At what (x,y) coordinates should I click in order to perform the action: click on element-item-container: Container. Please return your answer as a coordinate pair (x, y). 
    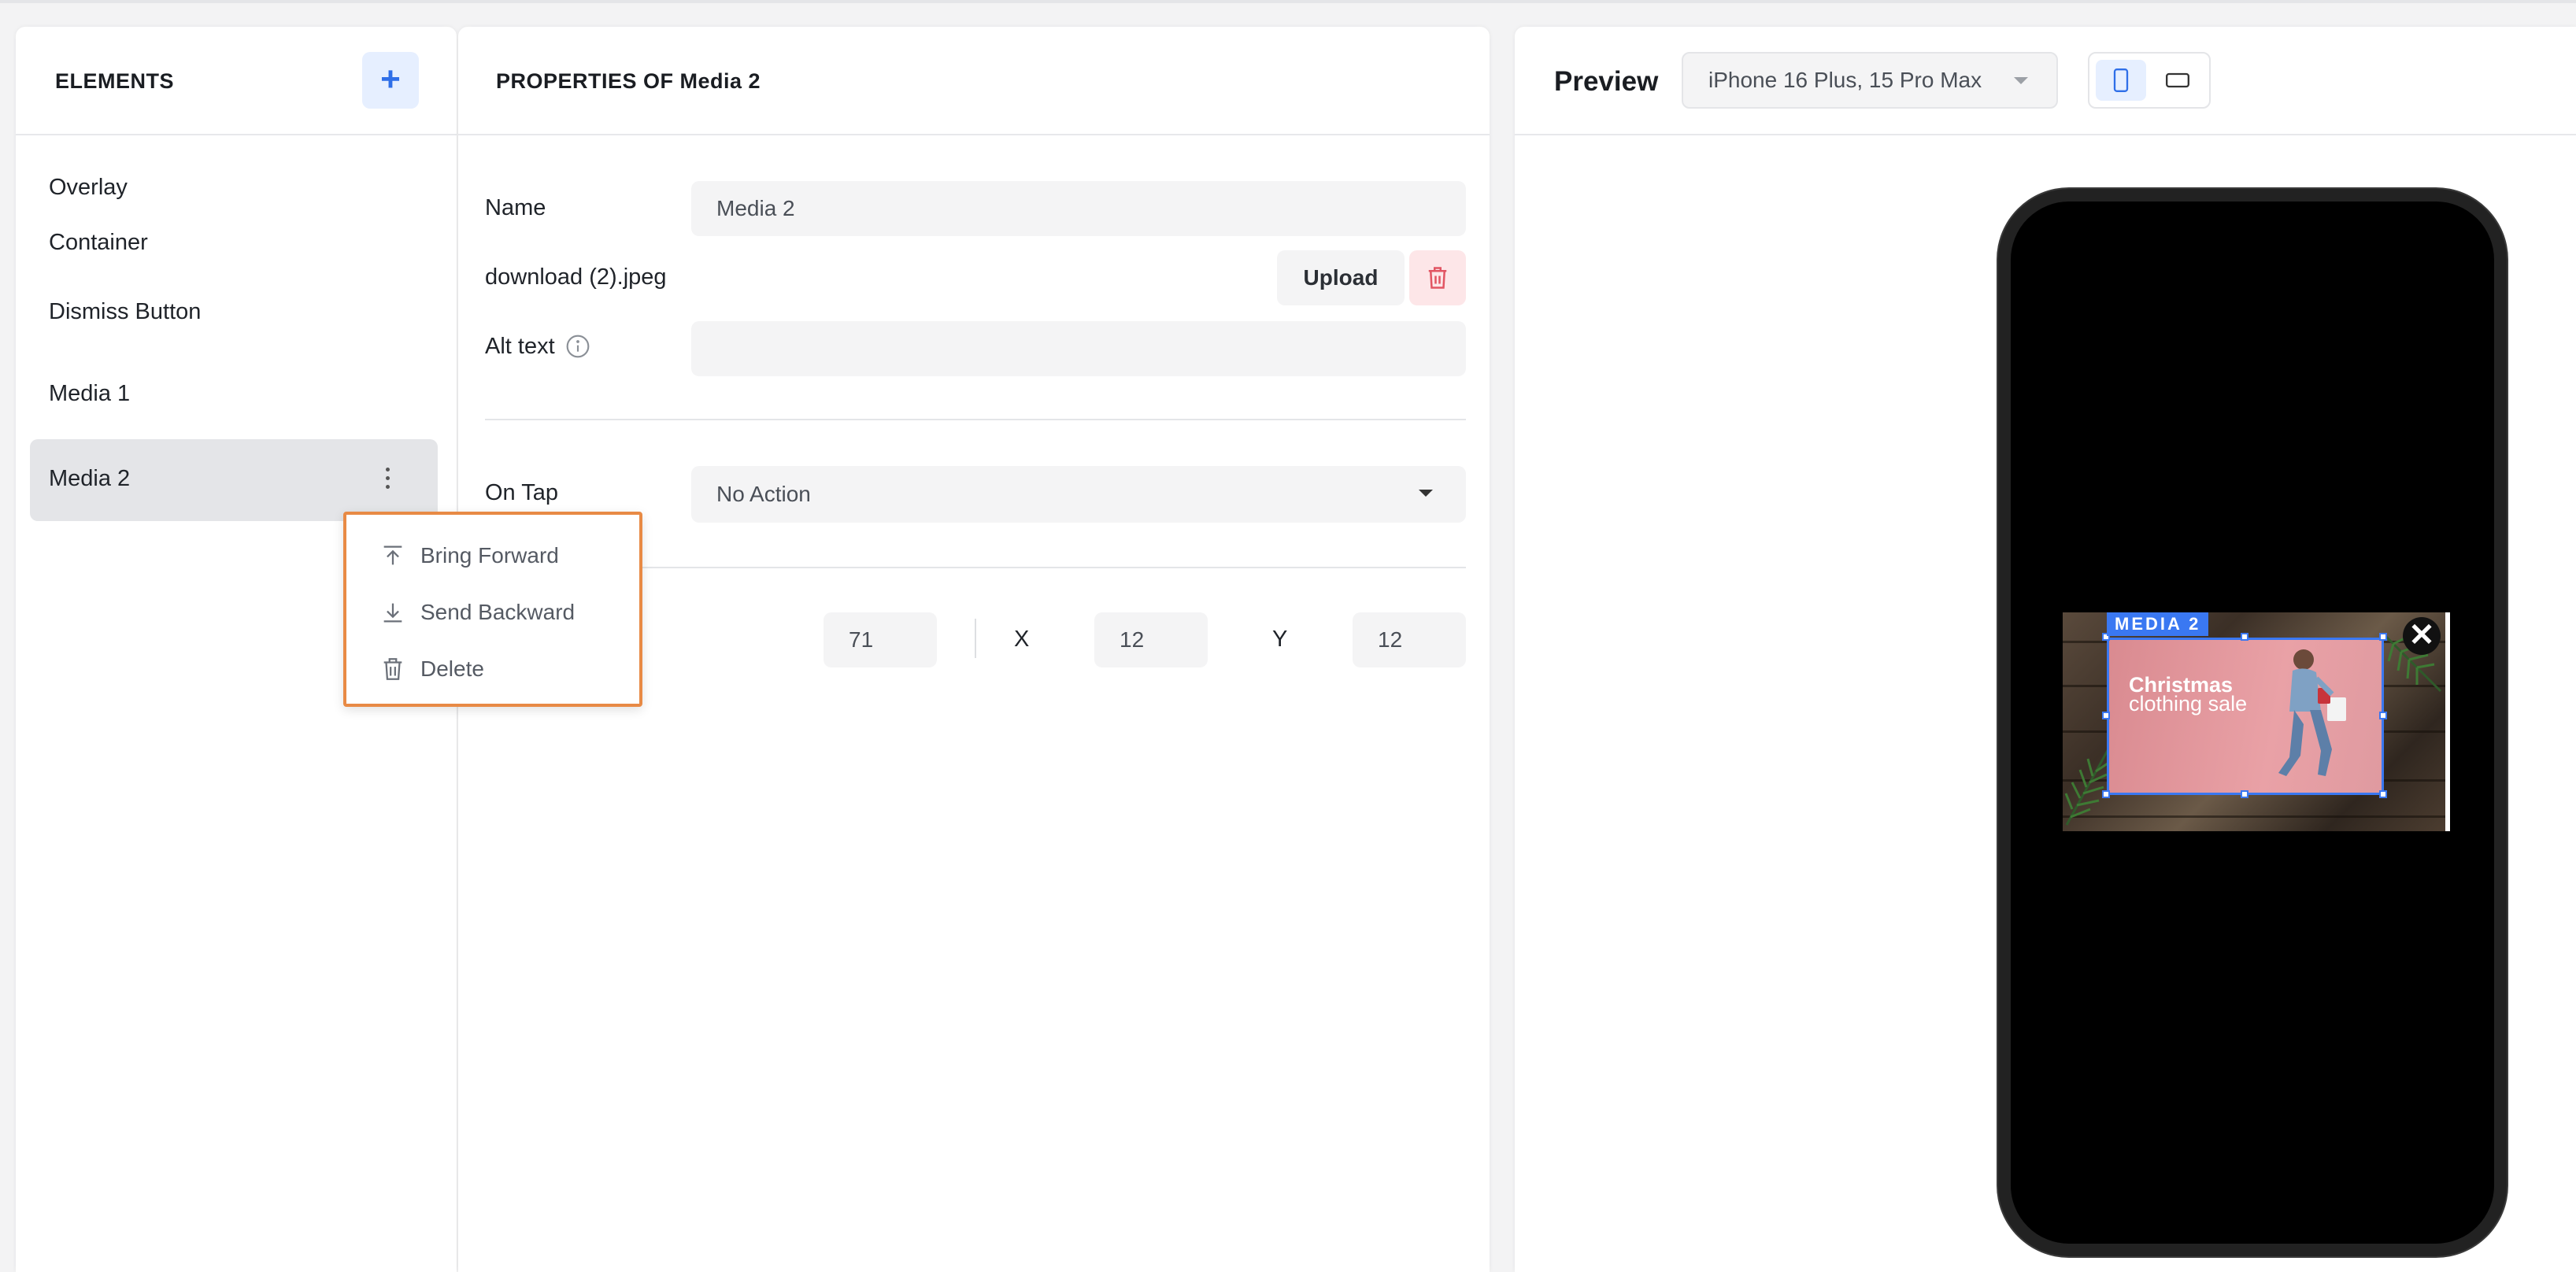
    Looking at the image, I should click on (98, 243).